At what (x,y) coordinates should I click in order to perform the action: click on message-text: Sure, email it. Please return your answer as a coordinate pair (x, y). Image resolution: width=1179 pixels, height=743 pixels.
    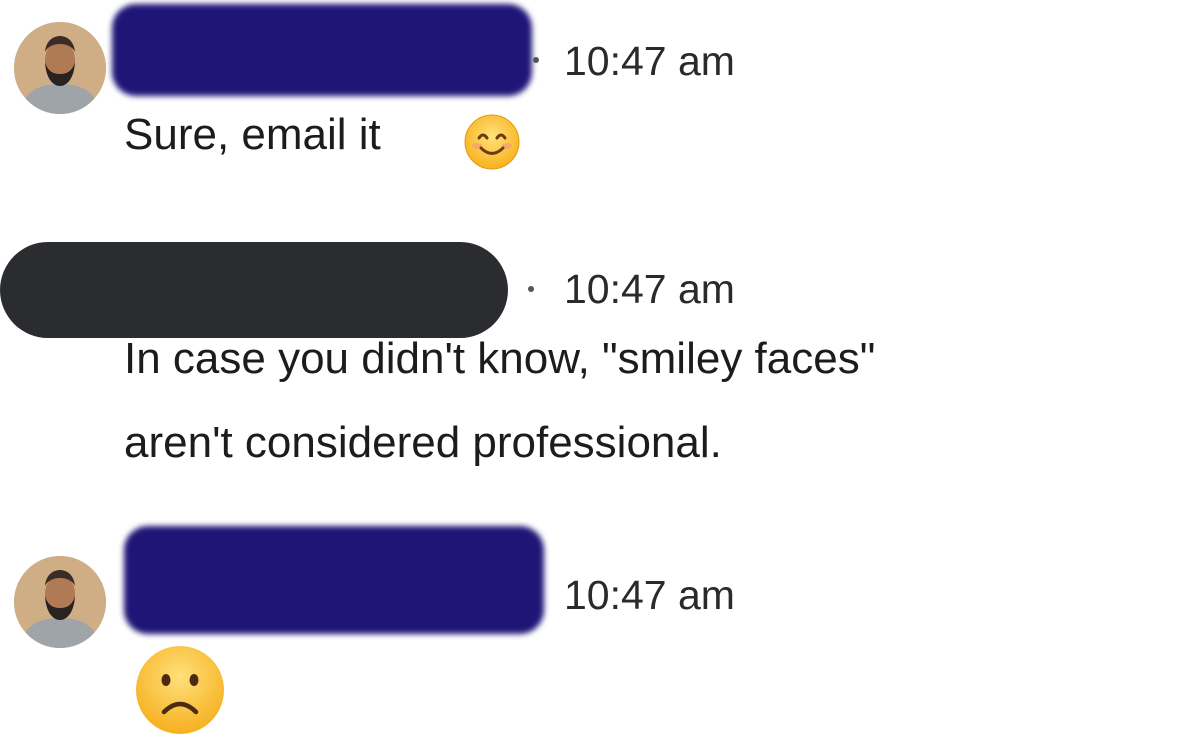
    Looking at the image, I should click on (252, 134).